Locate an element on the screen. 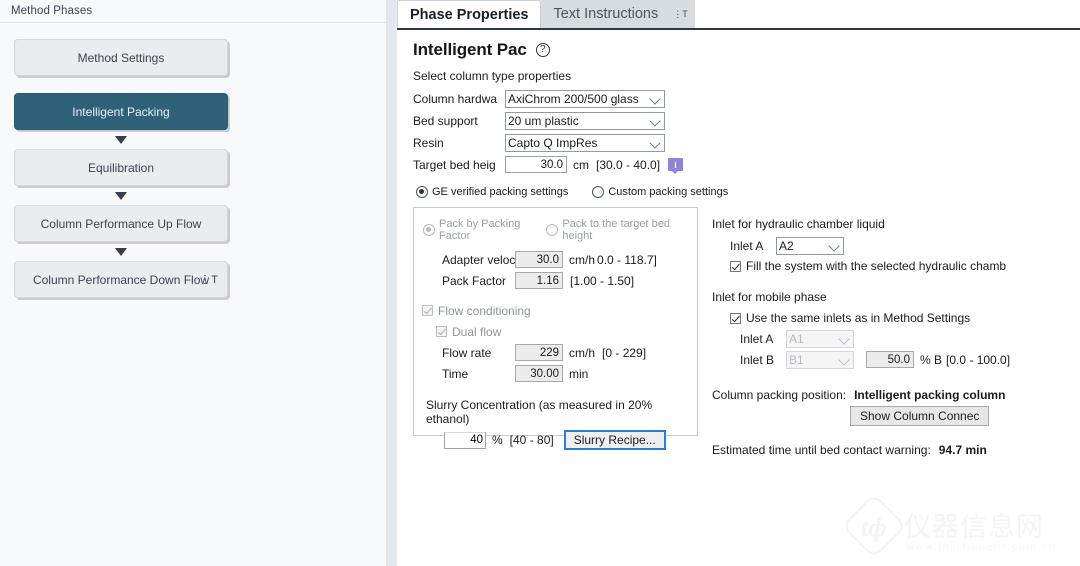 This screenshot has height=566, width=1080. phase-label: Intelligent Packing is located at coordinates (121, 111).